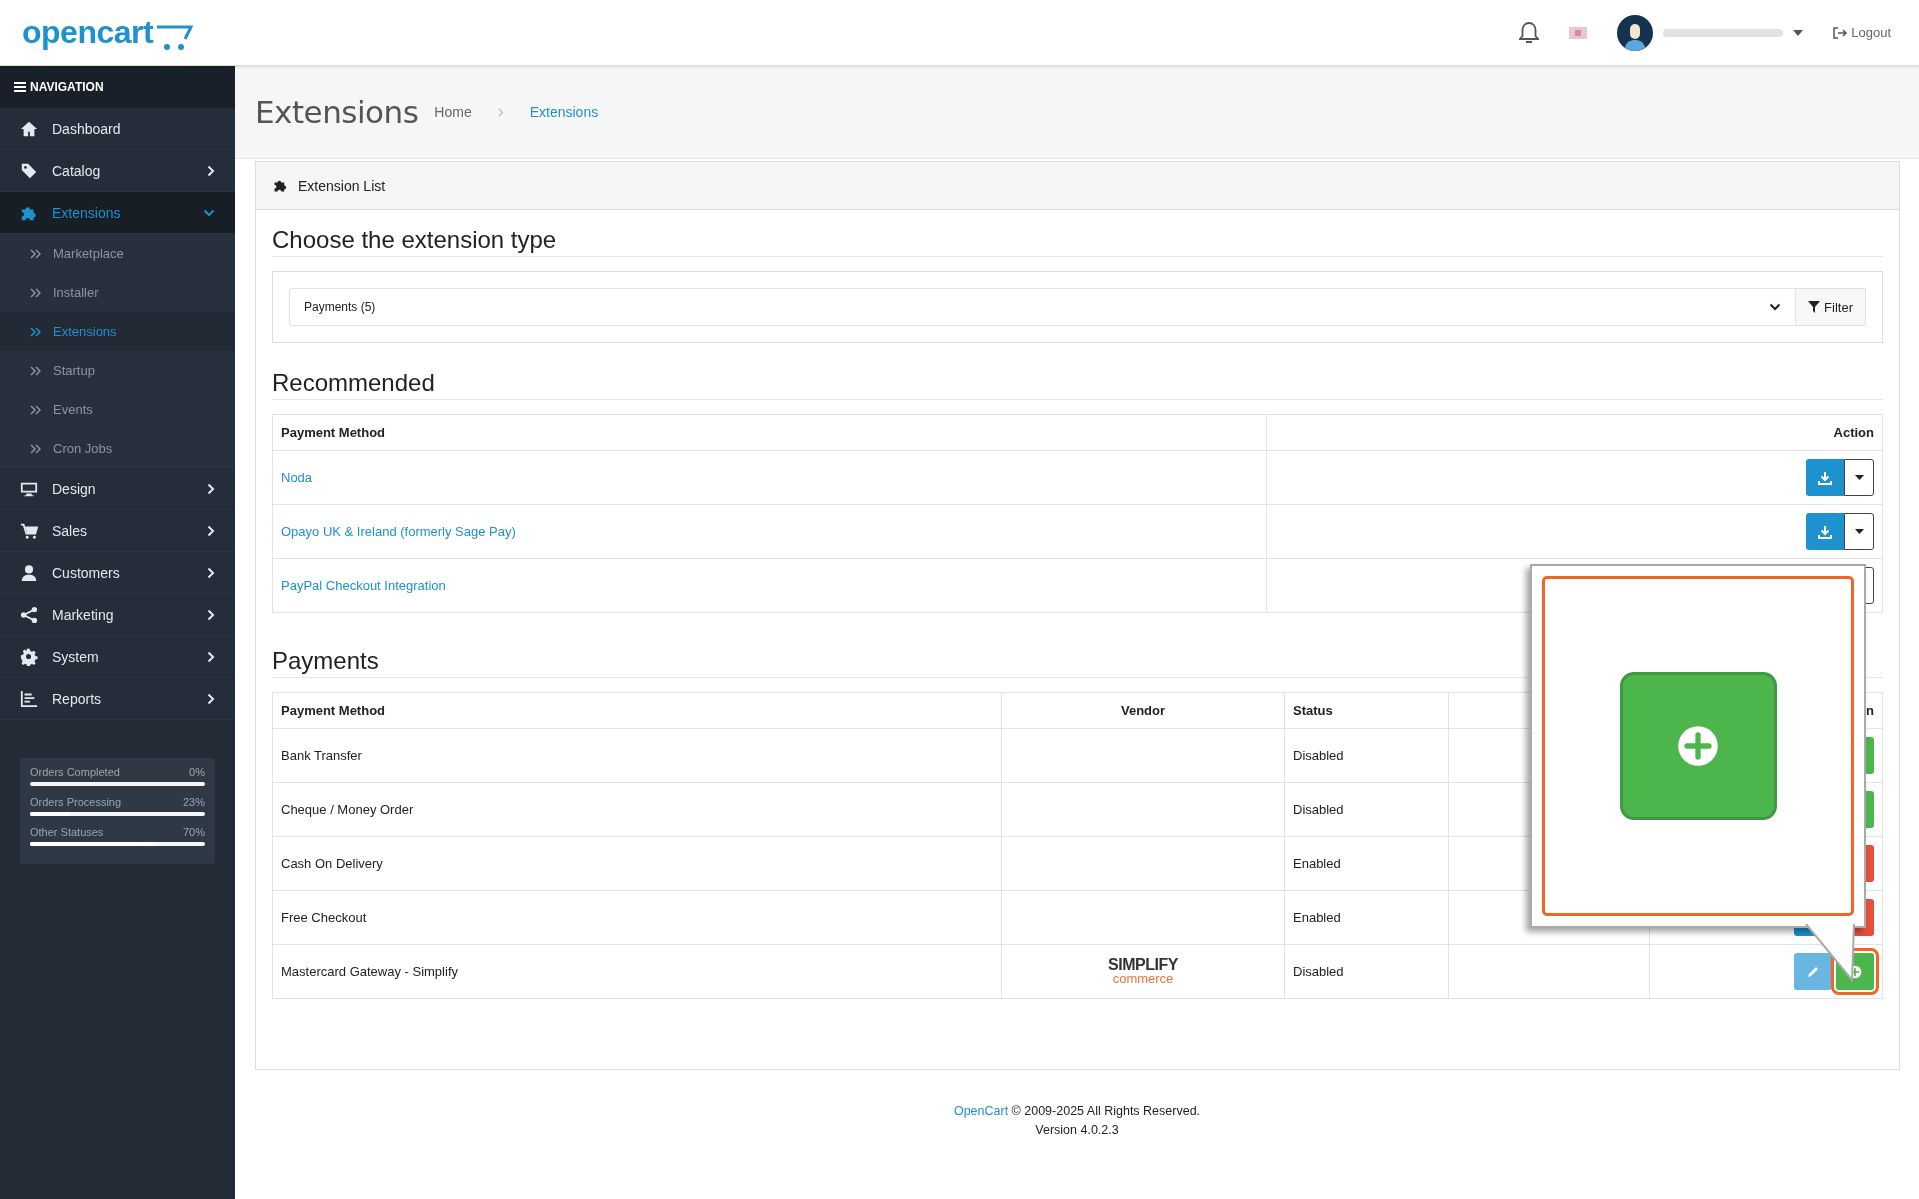 Image resolution: width=1919 pixels, height=1199 pixels. Describe the element at coordinates (1840, 32) in the screenshot. I see `logout-icon` at that location.